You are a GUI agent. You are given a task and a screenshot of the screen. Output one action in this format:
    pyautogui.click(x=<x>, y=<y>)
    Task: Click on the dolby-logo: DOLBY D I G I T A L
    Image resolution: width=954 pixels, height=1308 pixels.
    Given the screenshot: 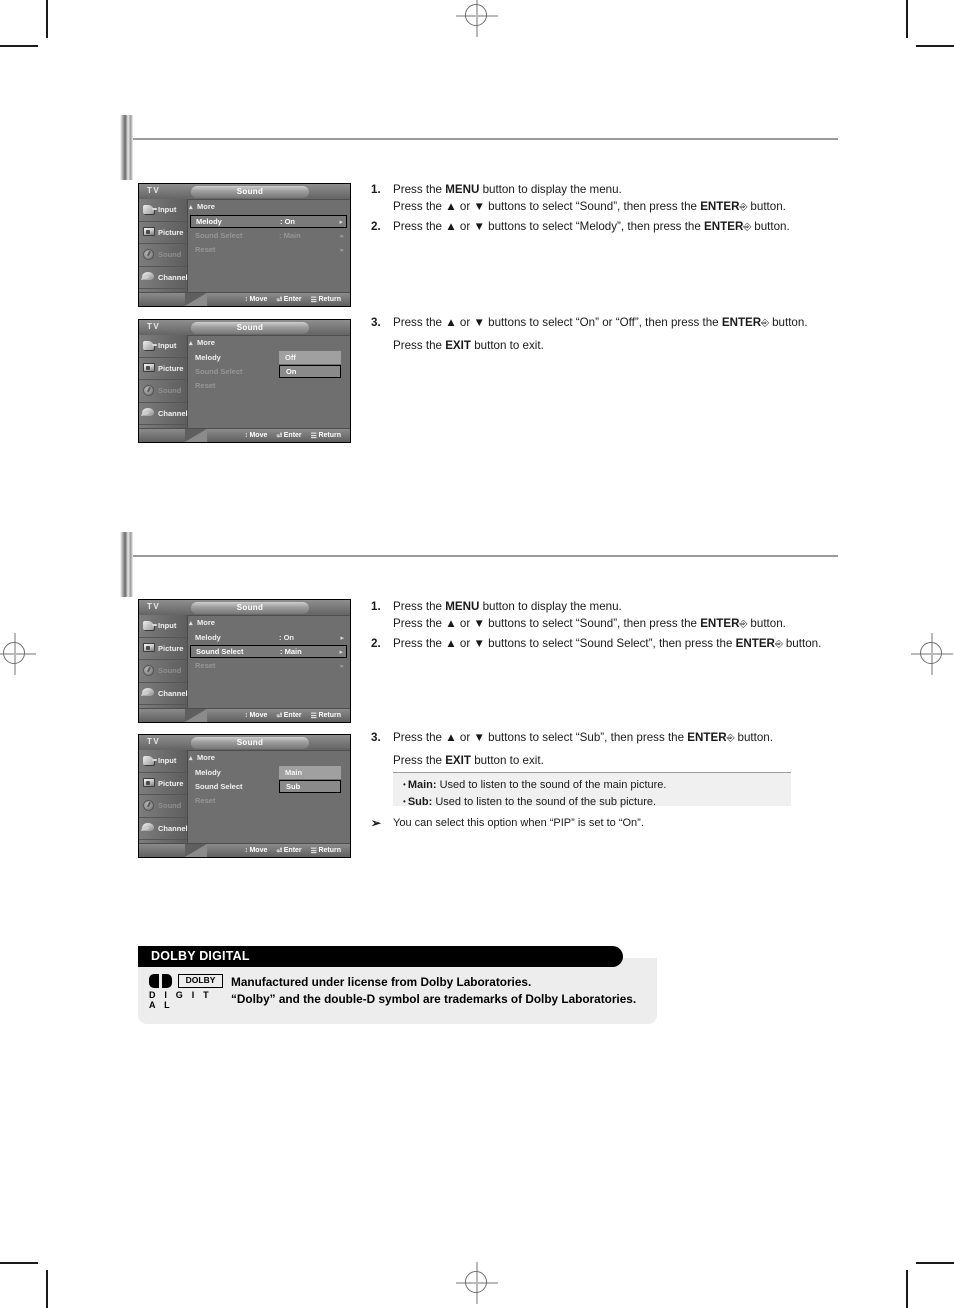 What is the action you would take?
    pyautogui.click(x=186, y=992)
    